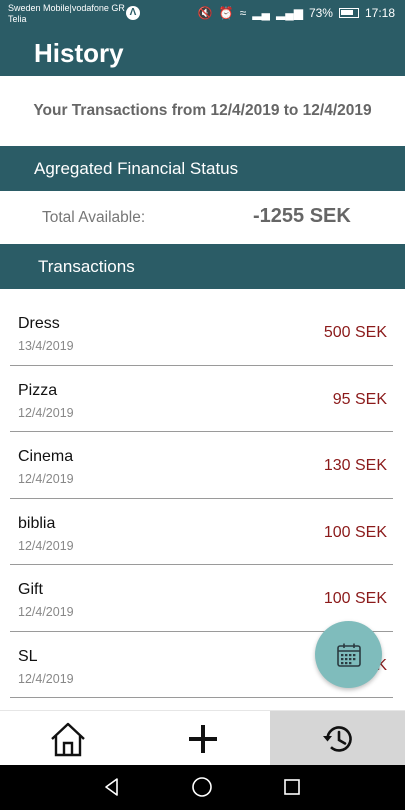 This screenshot has height=810, width=405. What do you see at coordinates (202, 52) in the screenshot?
I see `app-bar: History` at bounding box center [202, 52].